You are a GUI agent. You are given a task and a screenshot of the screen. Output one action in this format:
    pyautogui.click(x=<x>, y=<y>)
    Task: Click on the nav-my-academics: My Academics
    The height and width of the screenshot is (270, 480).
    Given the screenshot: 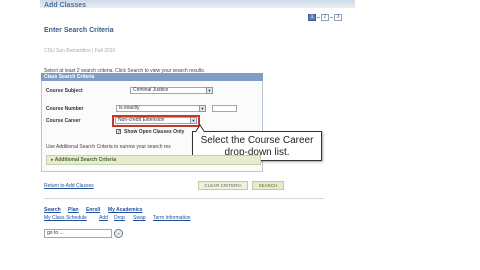 What is the action you would take?
    pyautogui.click(x=125, y=210)
    